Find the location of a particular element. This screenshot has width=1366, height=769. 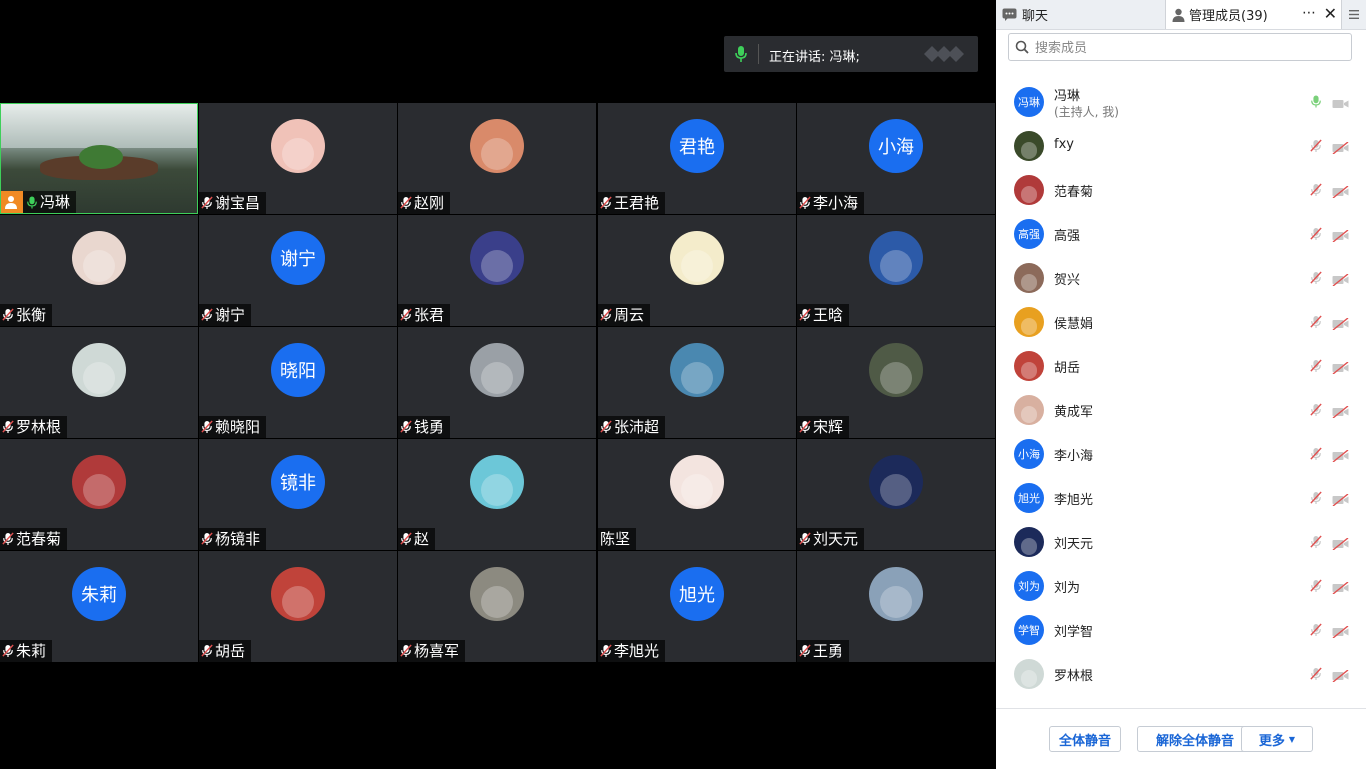

avatar-initials: 旭光 is located at coordinates (697, 595).